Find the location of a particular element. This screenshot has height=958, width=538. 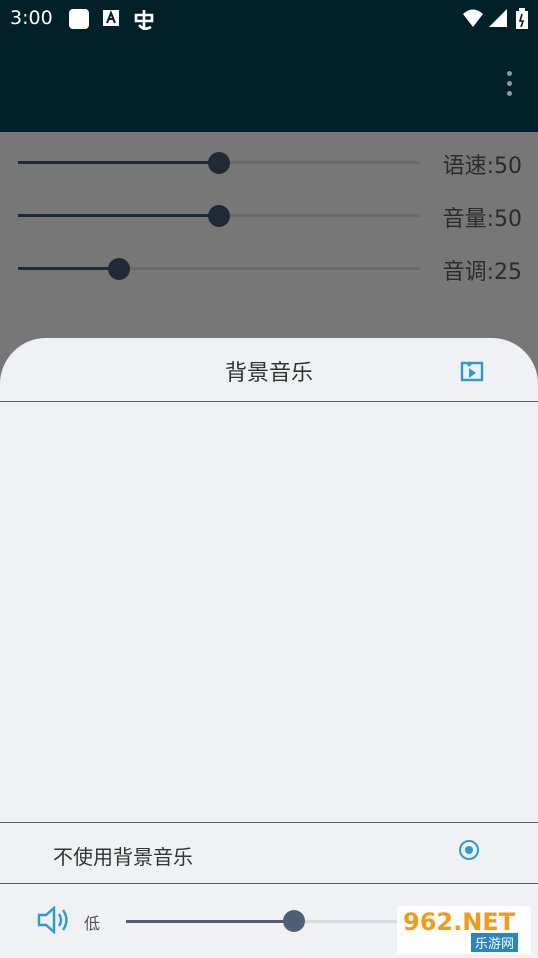

sheet-header: 背景音乐 is located at coordinates (269, 370).